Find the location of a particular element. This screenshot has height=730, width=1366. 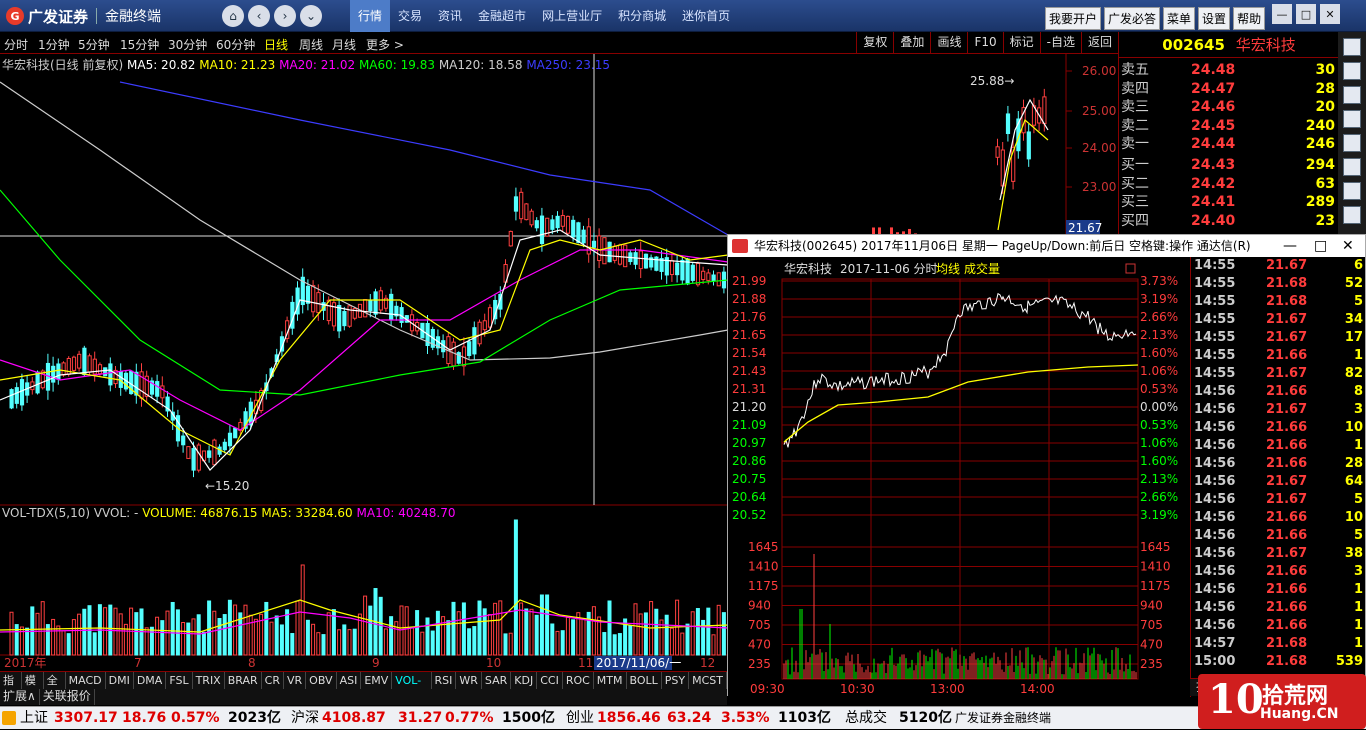

tool-5: -自选 is located at coordinates (1060, 43).